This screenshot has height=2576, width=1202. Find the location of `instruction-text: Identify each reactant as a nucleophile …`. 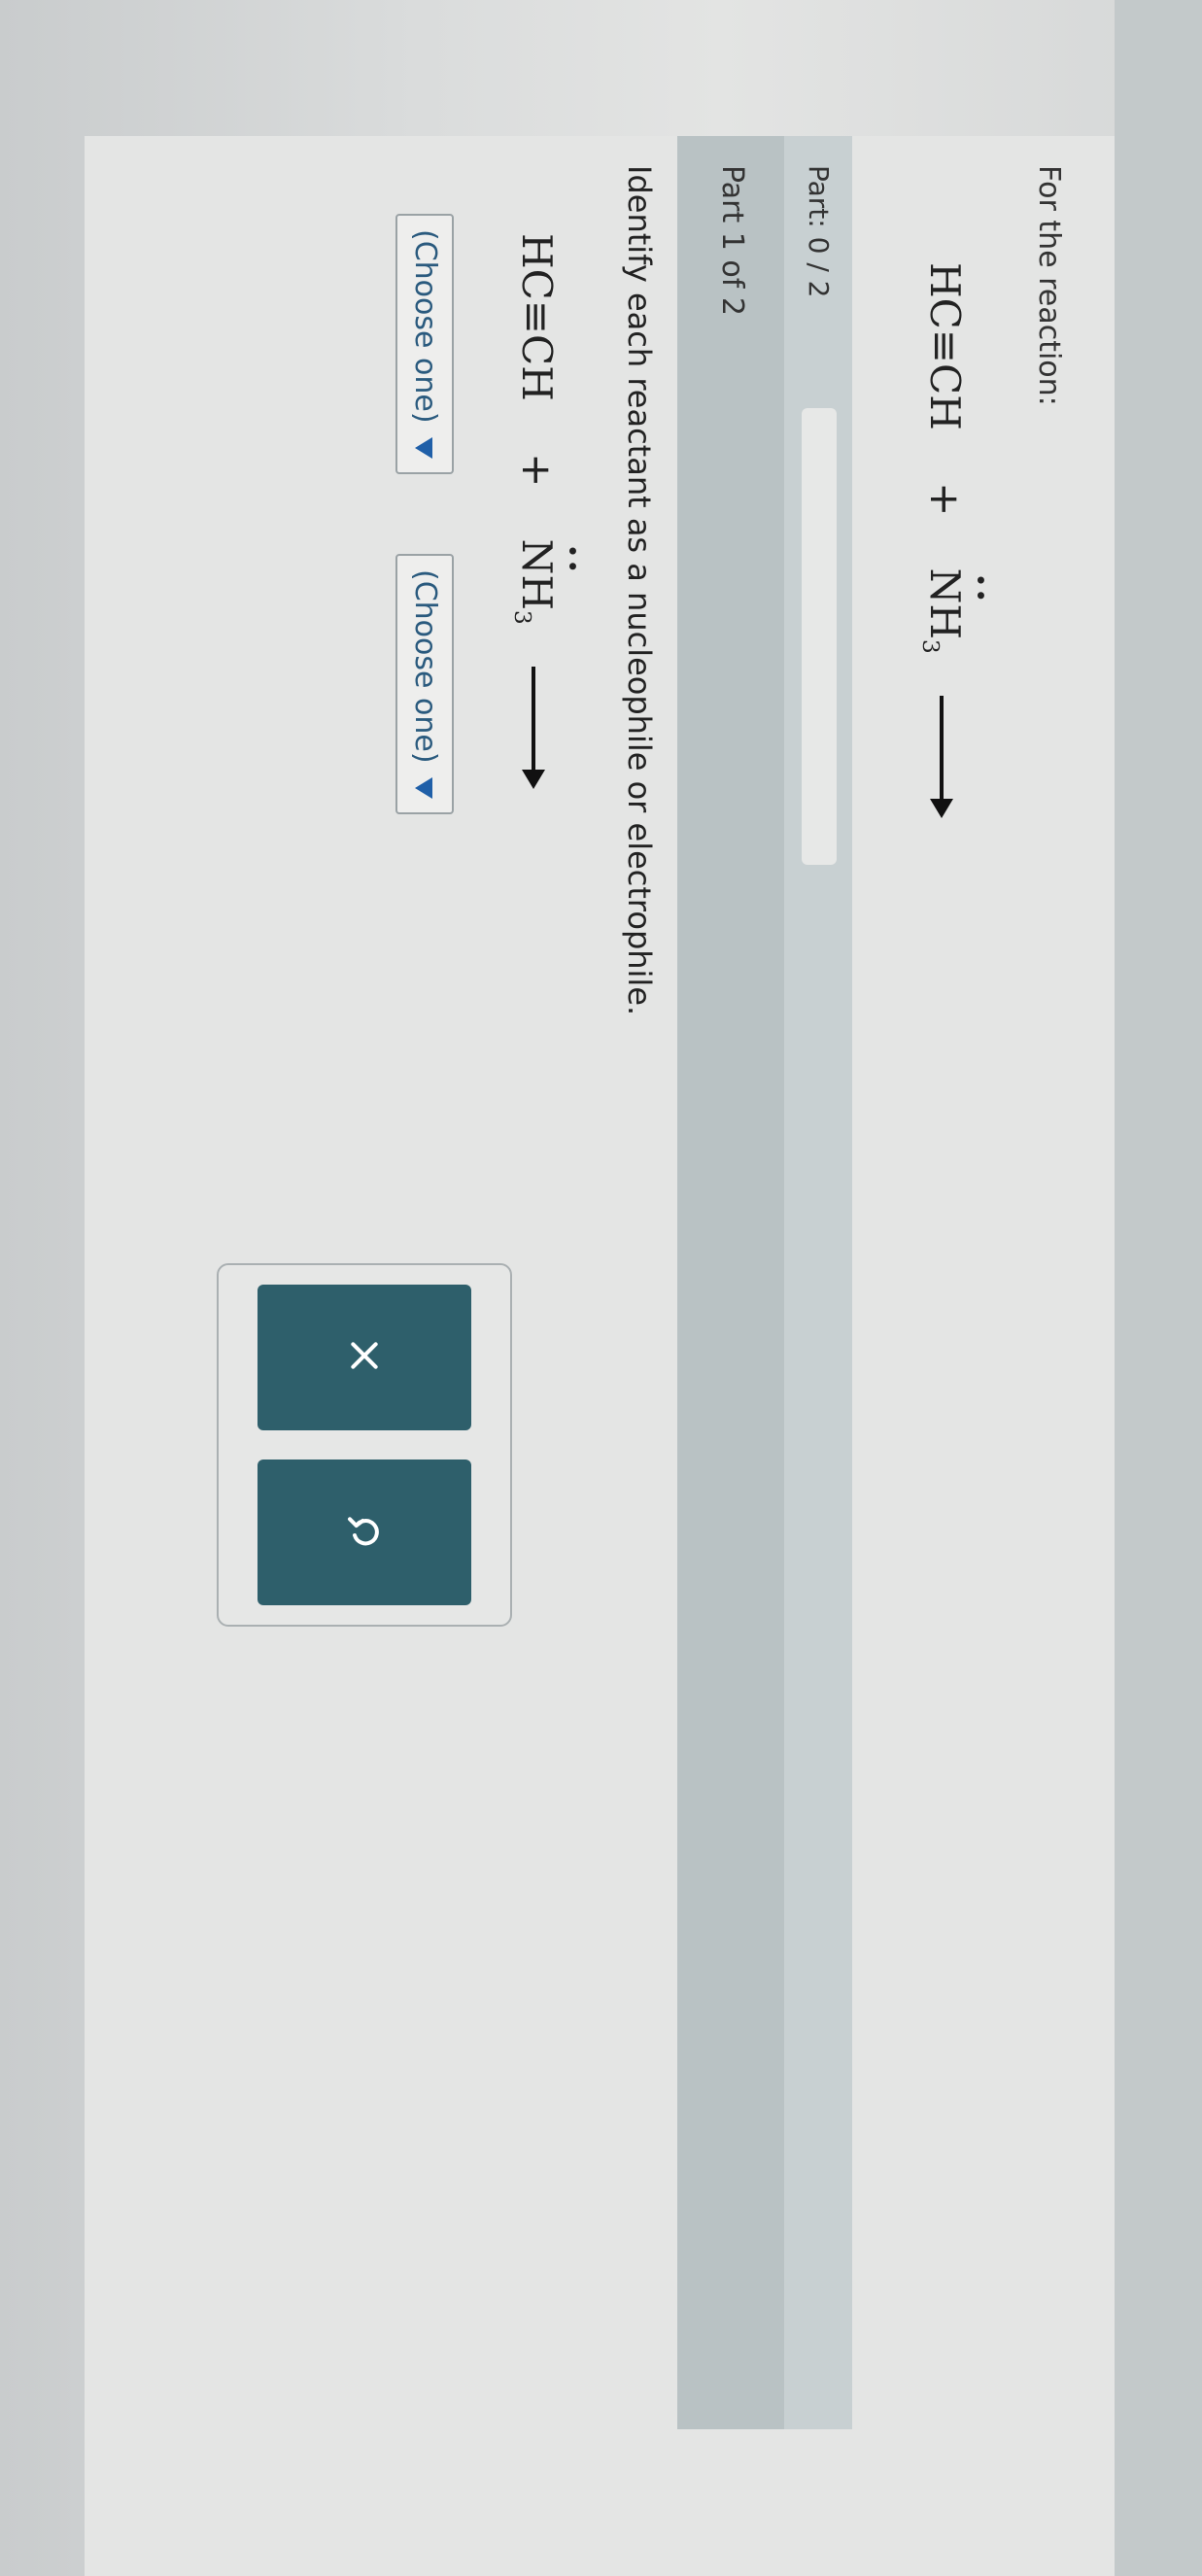

instruction-text: Identify each reactant as a nucleophile … is located at coordinates (639, 590).